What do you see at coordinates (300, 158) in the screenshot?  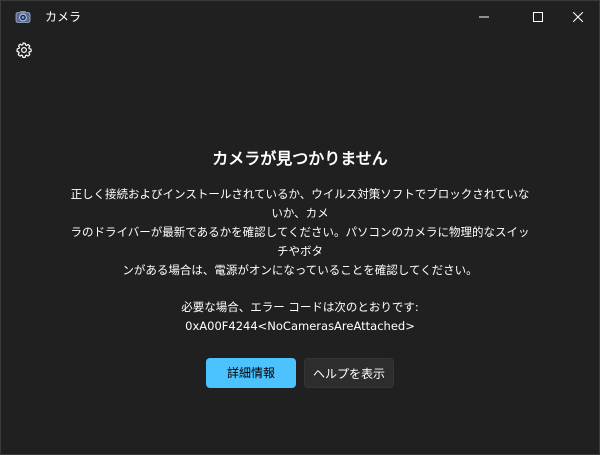 I see `error-heading: カメラが見つかりません` at bounding box center [300, 158].